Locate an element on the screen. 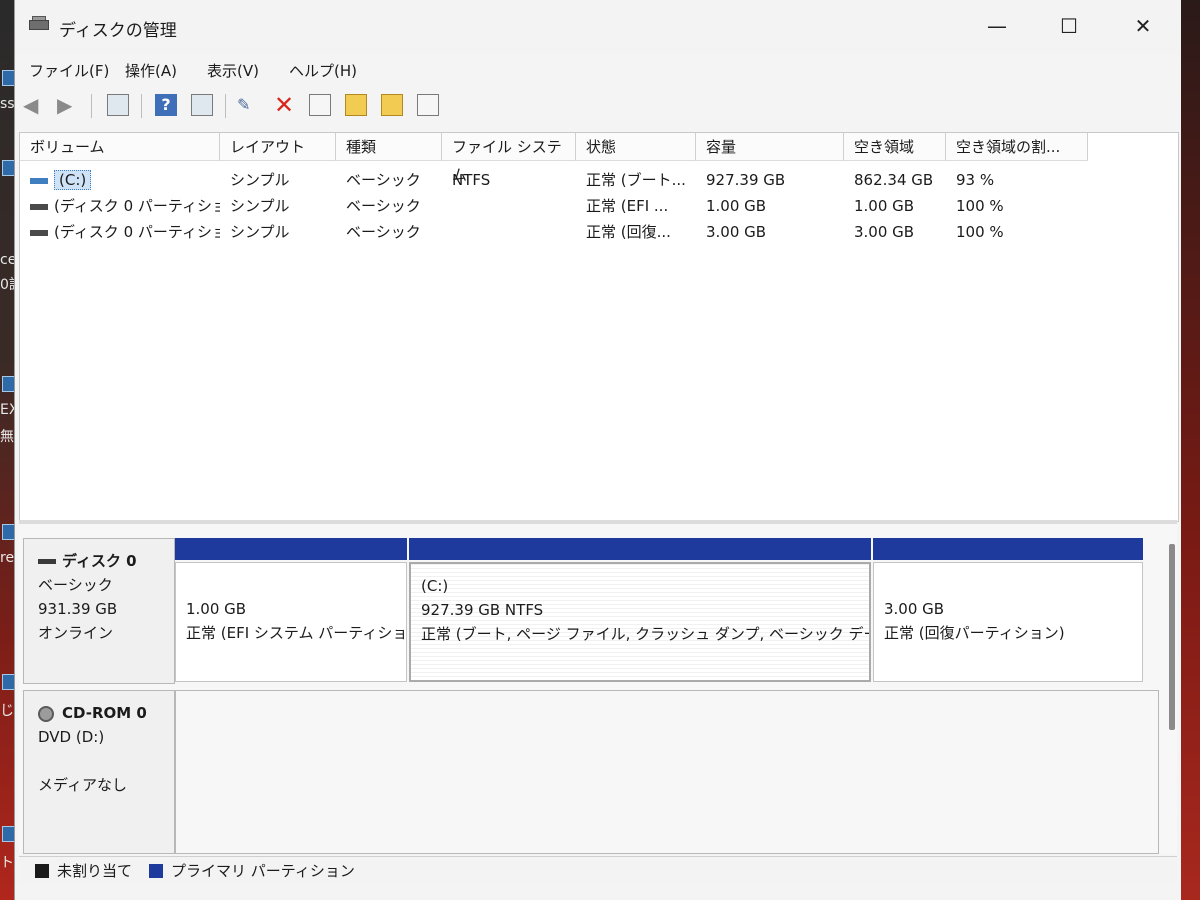 The height and width of the screenshot is (900, 1200). help-icon: ? is located at coordinates (166, 105).